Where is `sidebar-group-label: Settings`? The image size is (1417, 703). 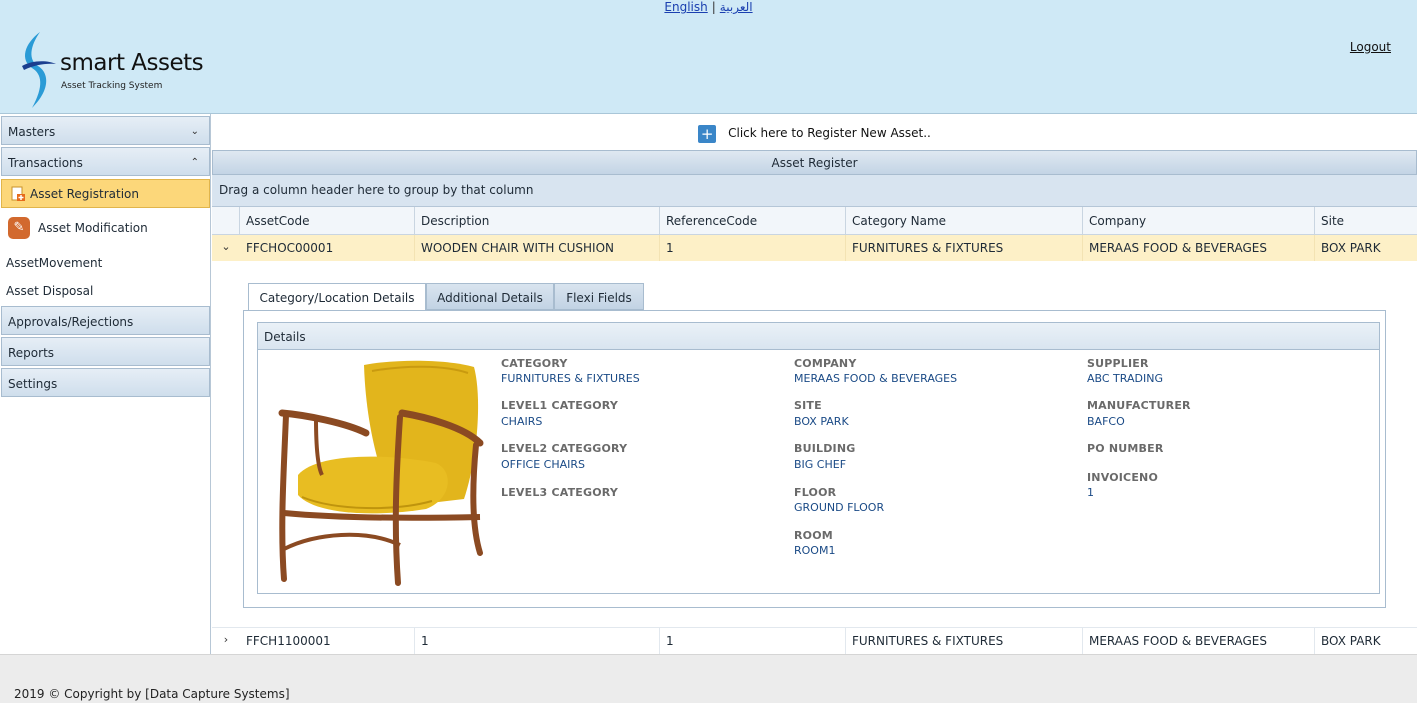
sidebar-group-label: Settings is located at coordinates (33, 384).